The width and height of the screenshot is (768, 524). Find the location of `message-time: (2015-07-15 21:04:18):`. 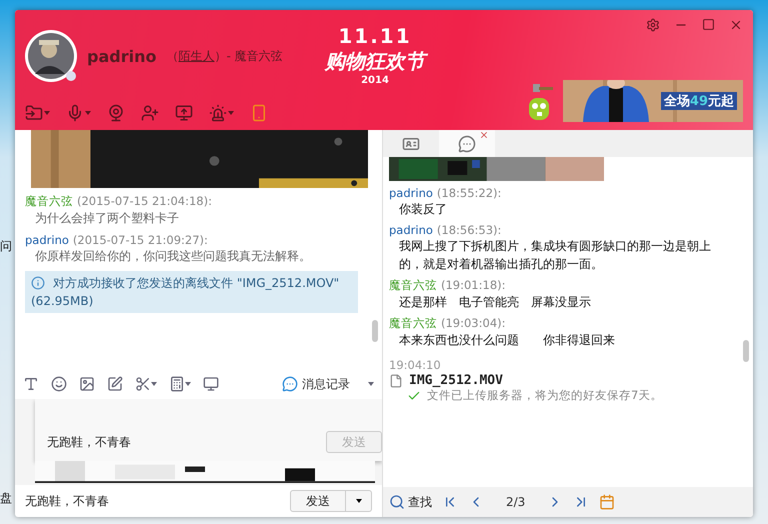

message-time: (2015-07-15 21:04:18): is located at coordinates (144, 201).